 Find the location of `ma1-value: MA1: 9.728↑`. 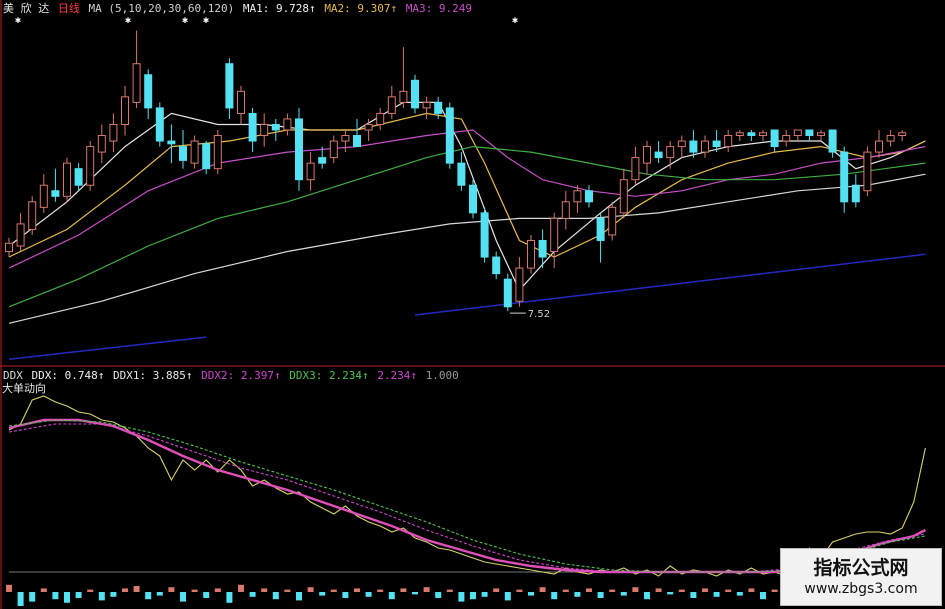

ma1-value: MA1: 9.728↑ is located at coordinates (279, 8).